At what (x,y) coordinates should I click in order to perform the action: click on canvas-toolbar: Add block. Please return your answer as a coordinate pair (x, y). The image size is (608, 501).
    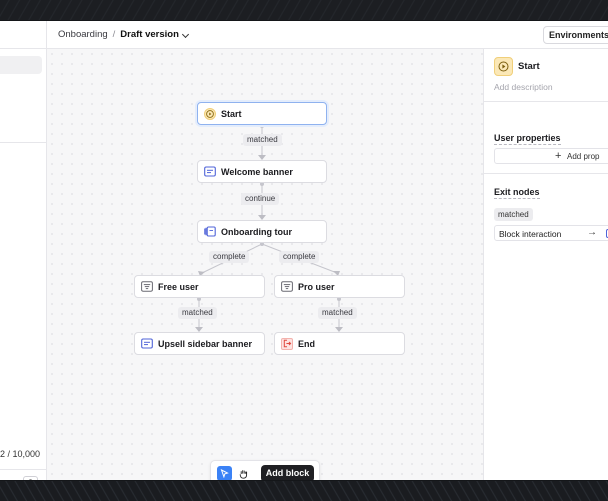
    Looking at the image, I should click on (265, 470).